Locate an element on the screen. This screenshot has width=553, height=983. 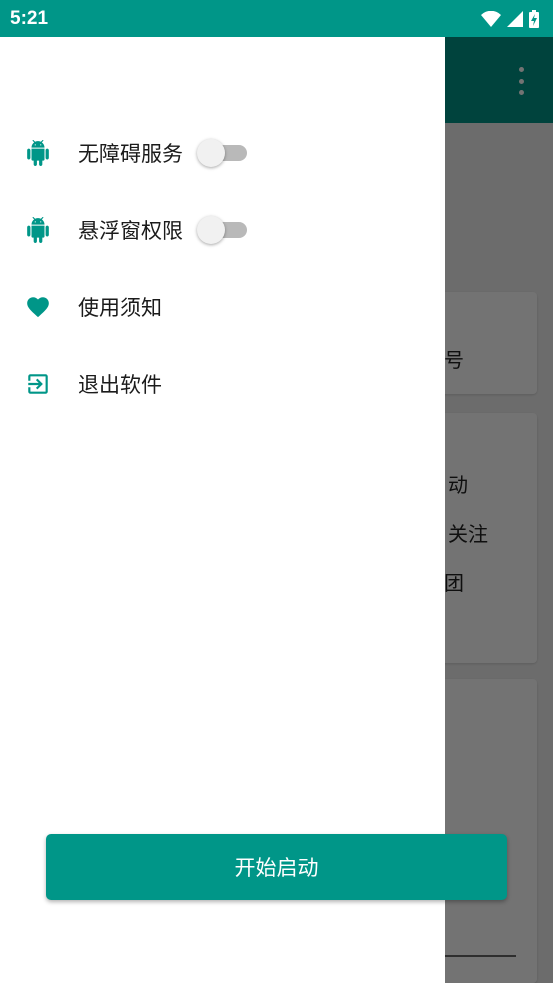
wifi-icon is located at coordinates (491, 18).